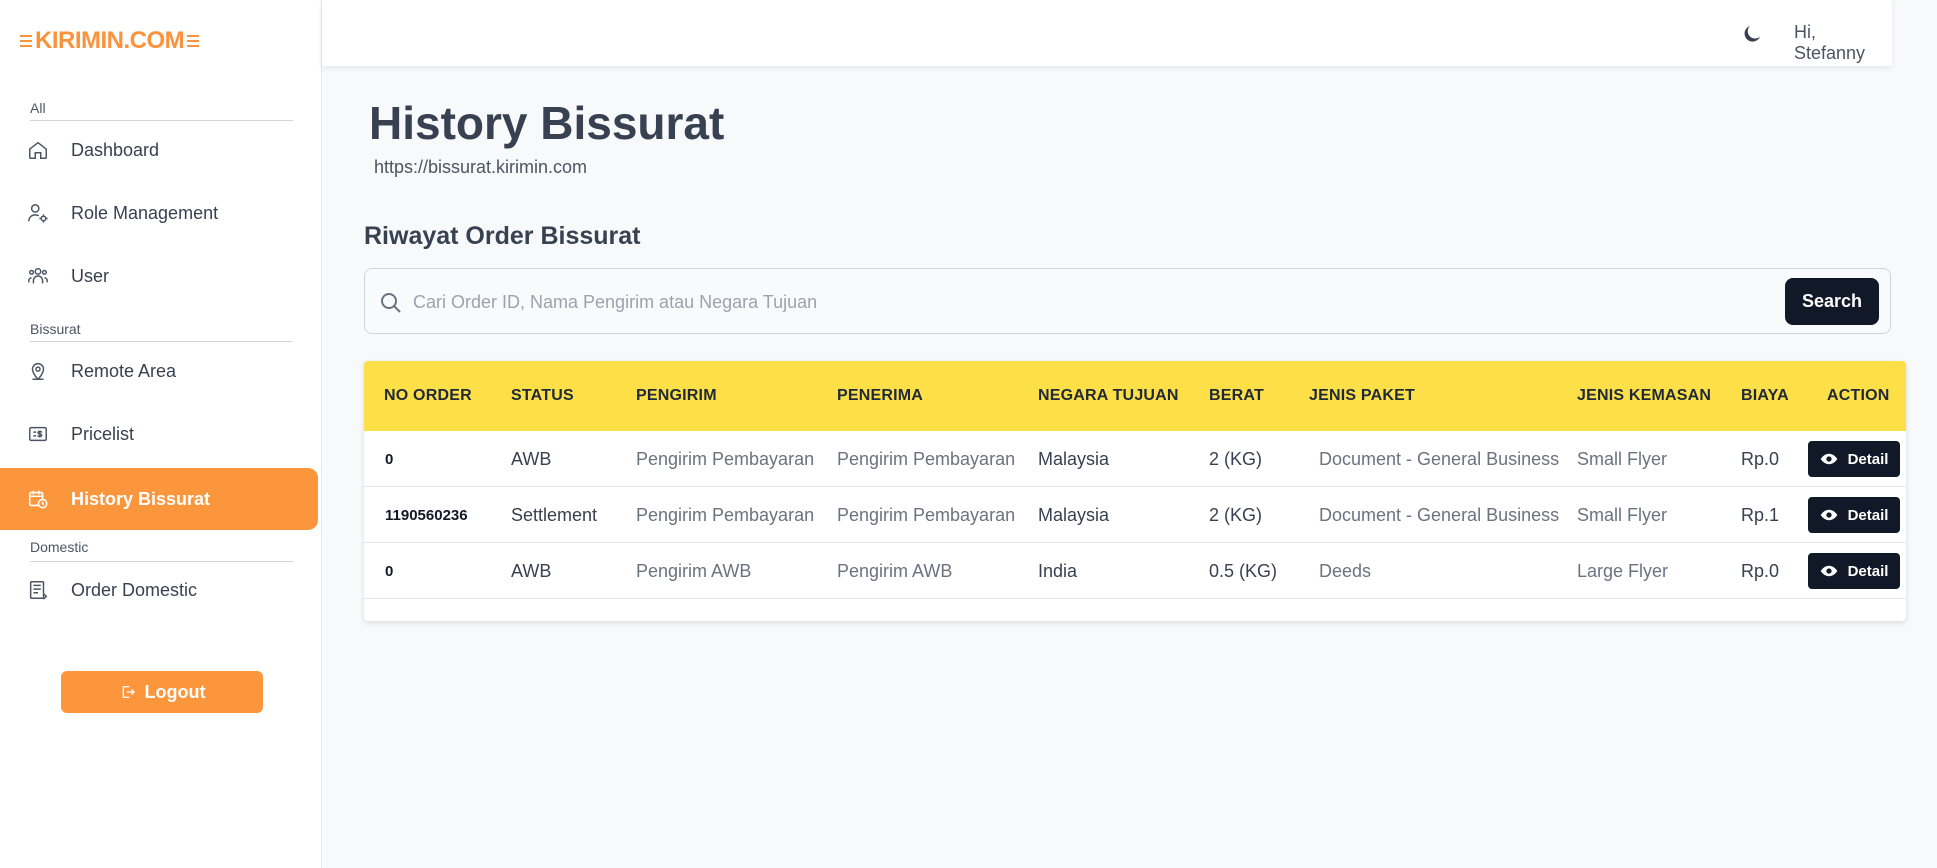  I want to click on column-header: NEGARA TUJUAN, so click(1108, 395).